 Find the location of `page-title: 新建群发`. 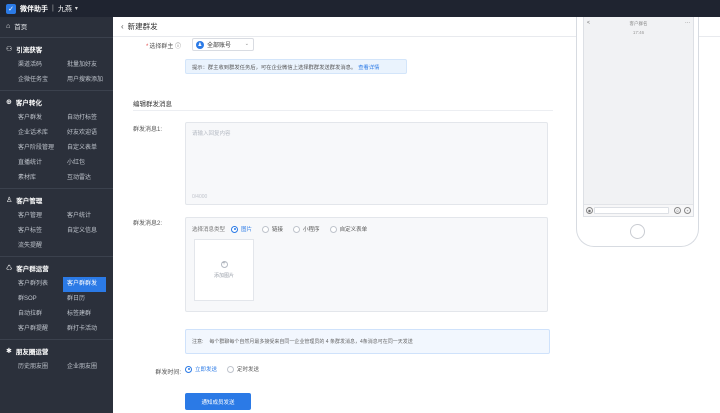

page-title: 新建群发 is located at coordinates (142, 26).